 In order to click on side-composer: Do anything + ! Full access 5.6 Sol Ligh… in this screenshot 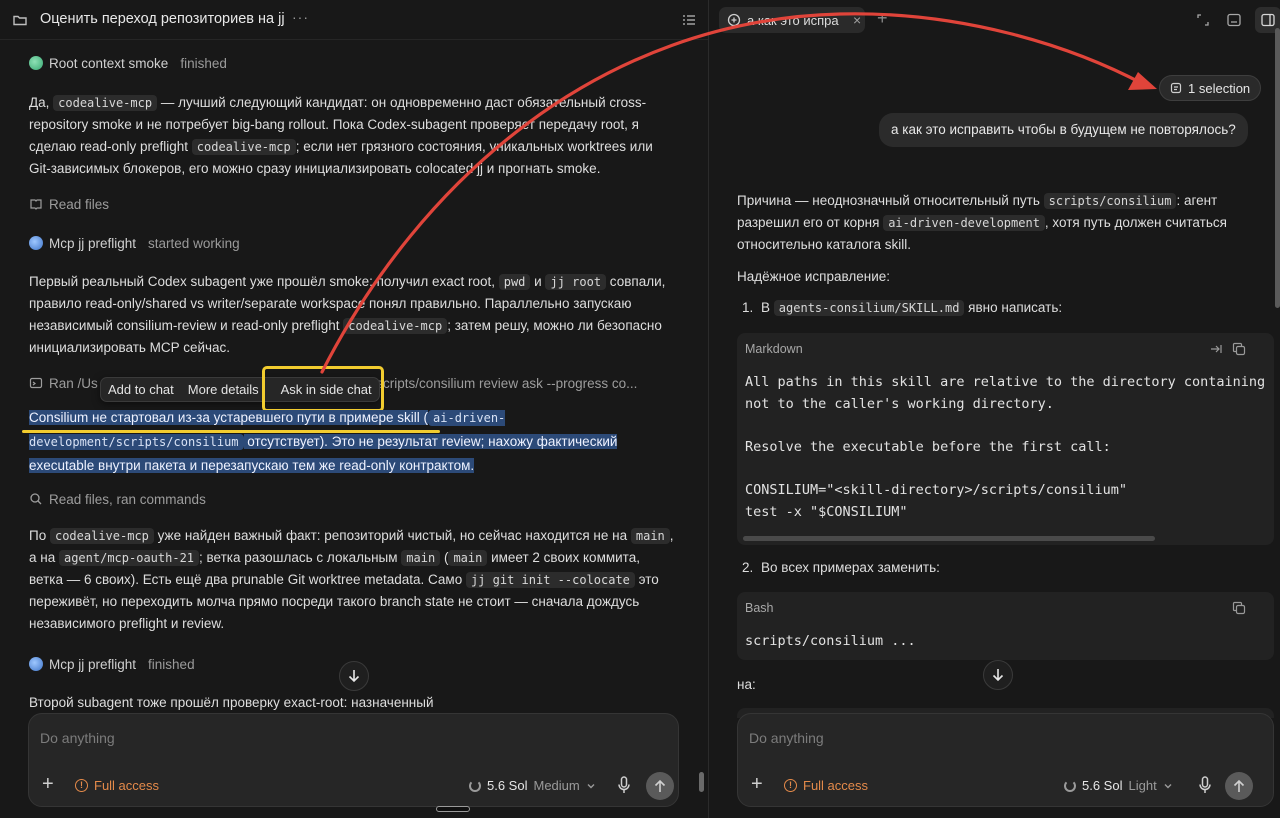, I will do `click(1005, 760)`.